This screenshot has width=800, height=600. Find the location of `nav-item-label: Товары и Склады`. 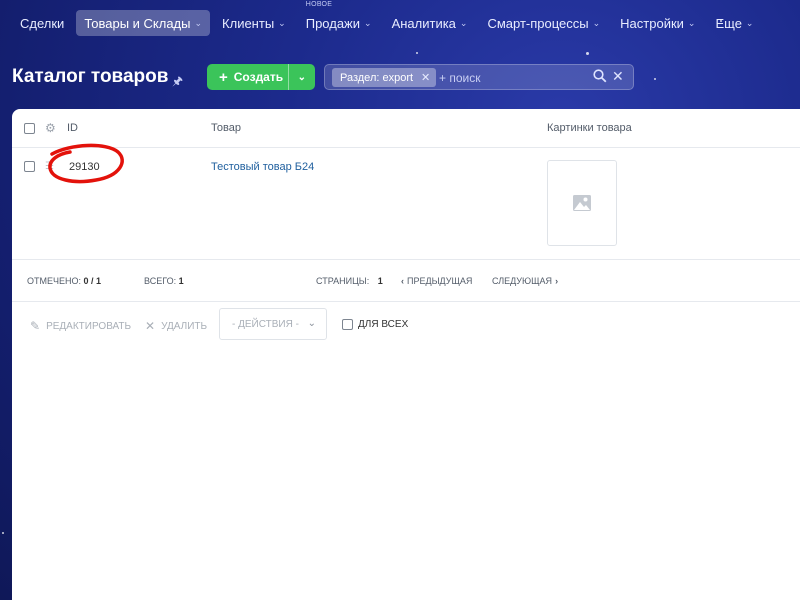

nav-item-label: Товары и Склады is located at coordinates (137, 23).